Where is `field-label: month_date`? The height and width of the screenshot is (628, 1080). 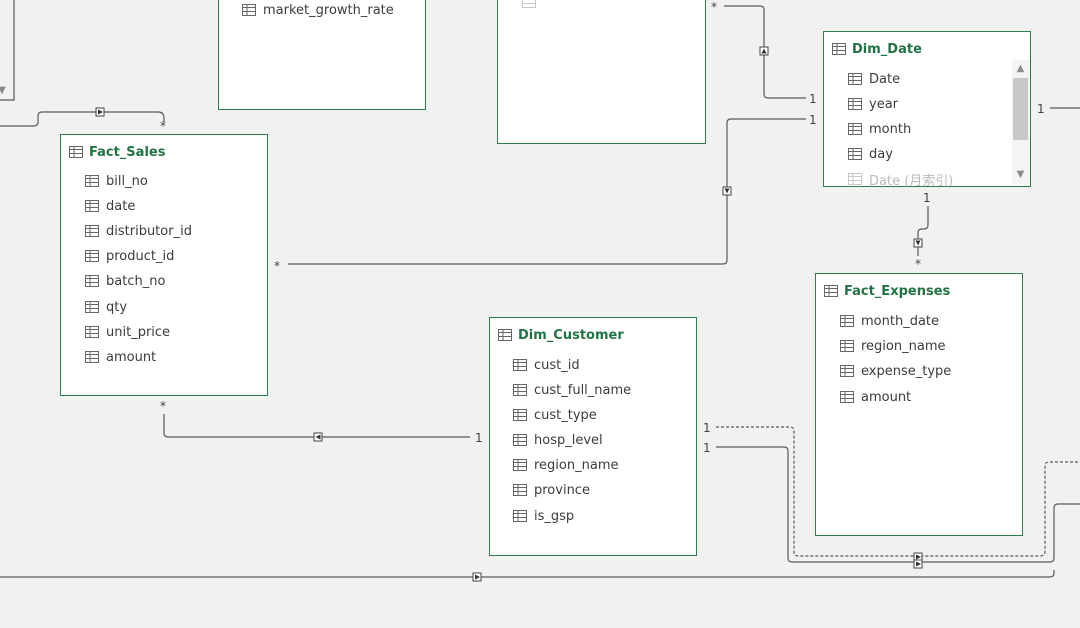
field-label: month_date is located at coordinates (900, 321).